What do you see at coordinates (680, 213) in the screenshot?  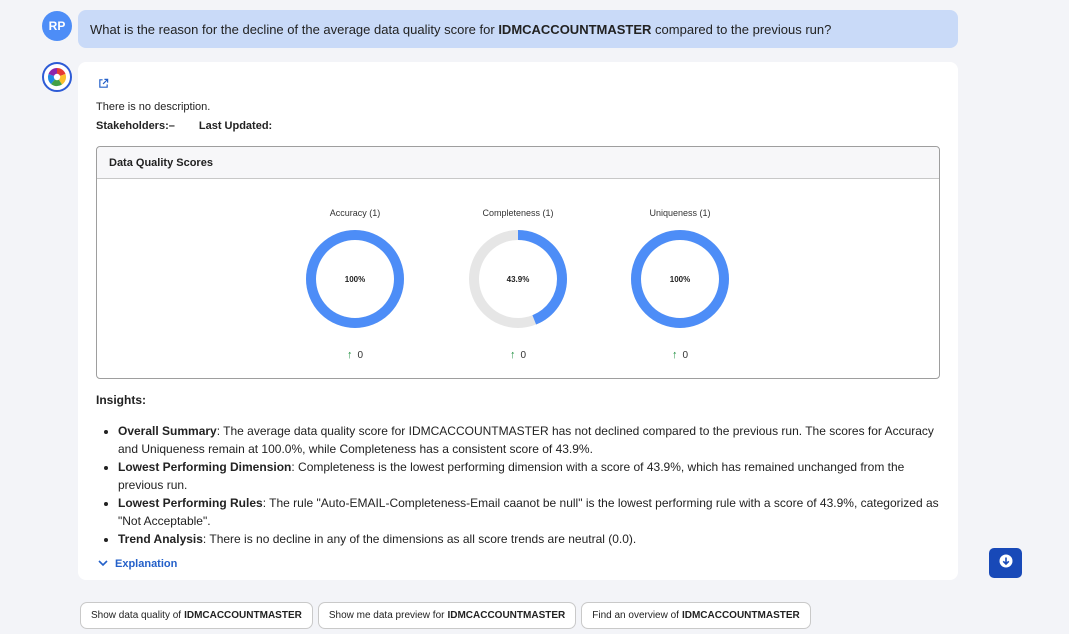 I see `gauge-label: Uniqueness (1)` at bounding box center [680, 213].